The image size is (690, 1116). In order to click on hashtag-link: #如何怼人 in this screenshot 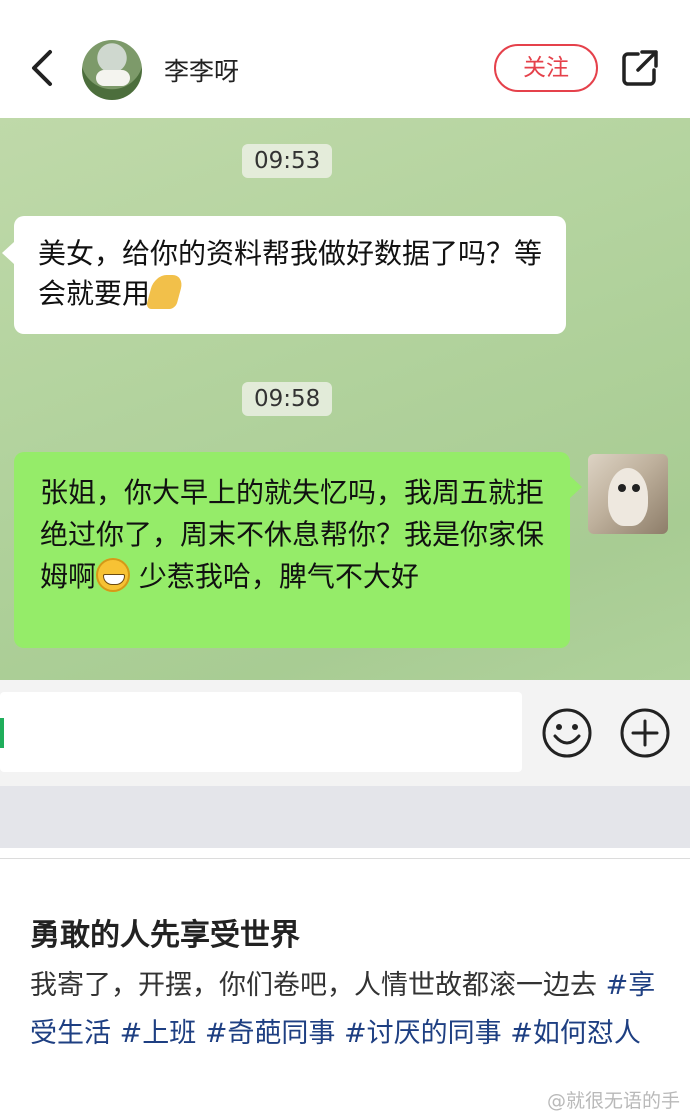, I will do `click(575, 1033)`.